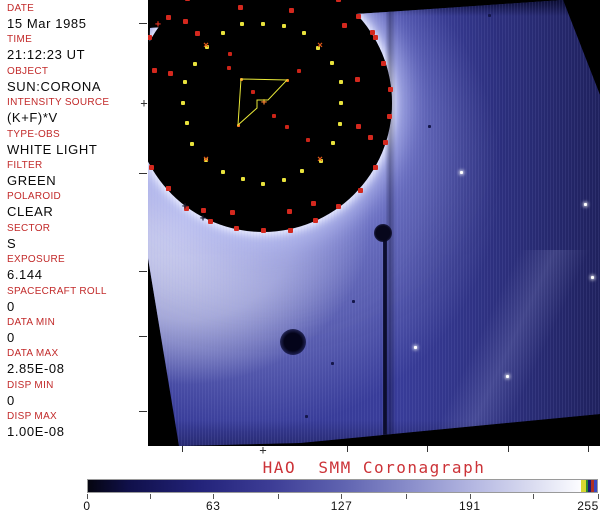 The image size is (600, 512). Describe the element at coordinates (36, 260) in the screenshot. I see `field-label: EXPOSURE` at that location.